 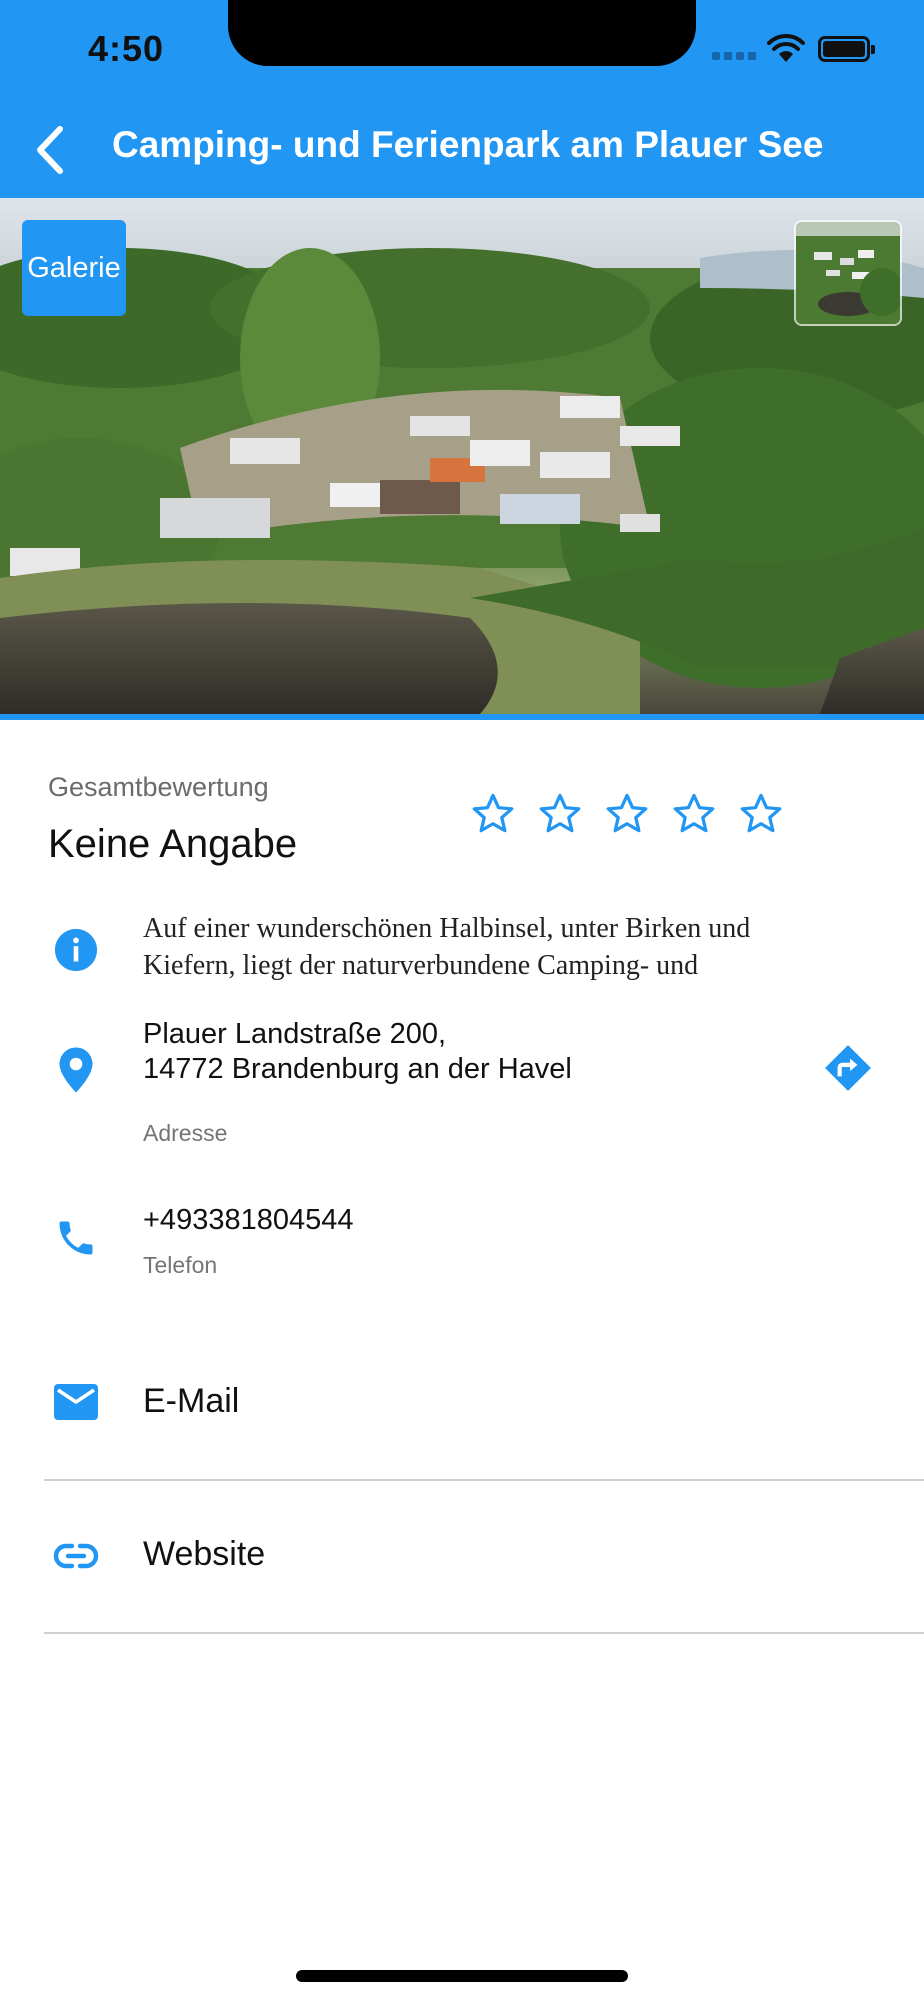 I want to click on location-pin-icon, so click(x=76, y=1070).